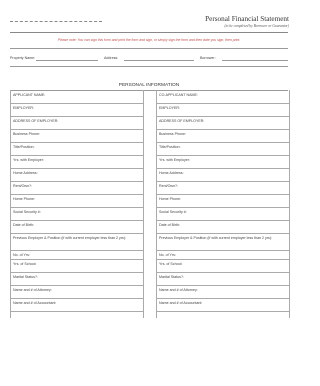  What do you see at coordinates (223, 162) in the screenshot?
I see `co-applicant-field-row: Yrs. with Employer:` at bounding box center [223, 162].